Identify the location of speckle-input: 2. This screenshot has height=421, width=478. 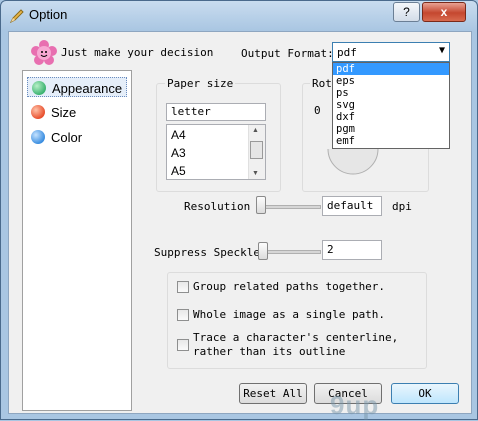
(352, 250).